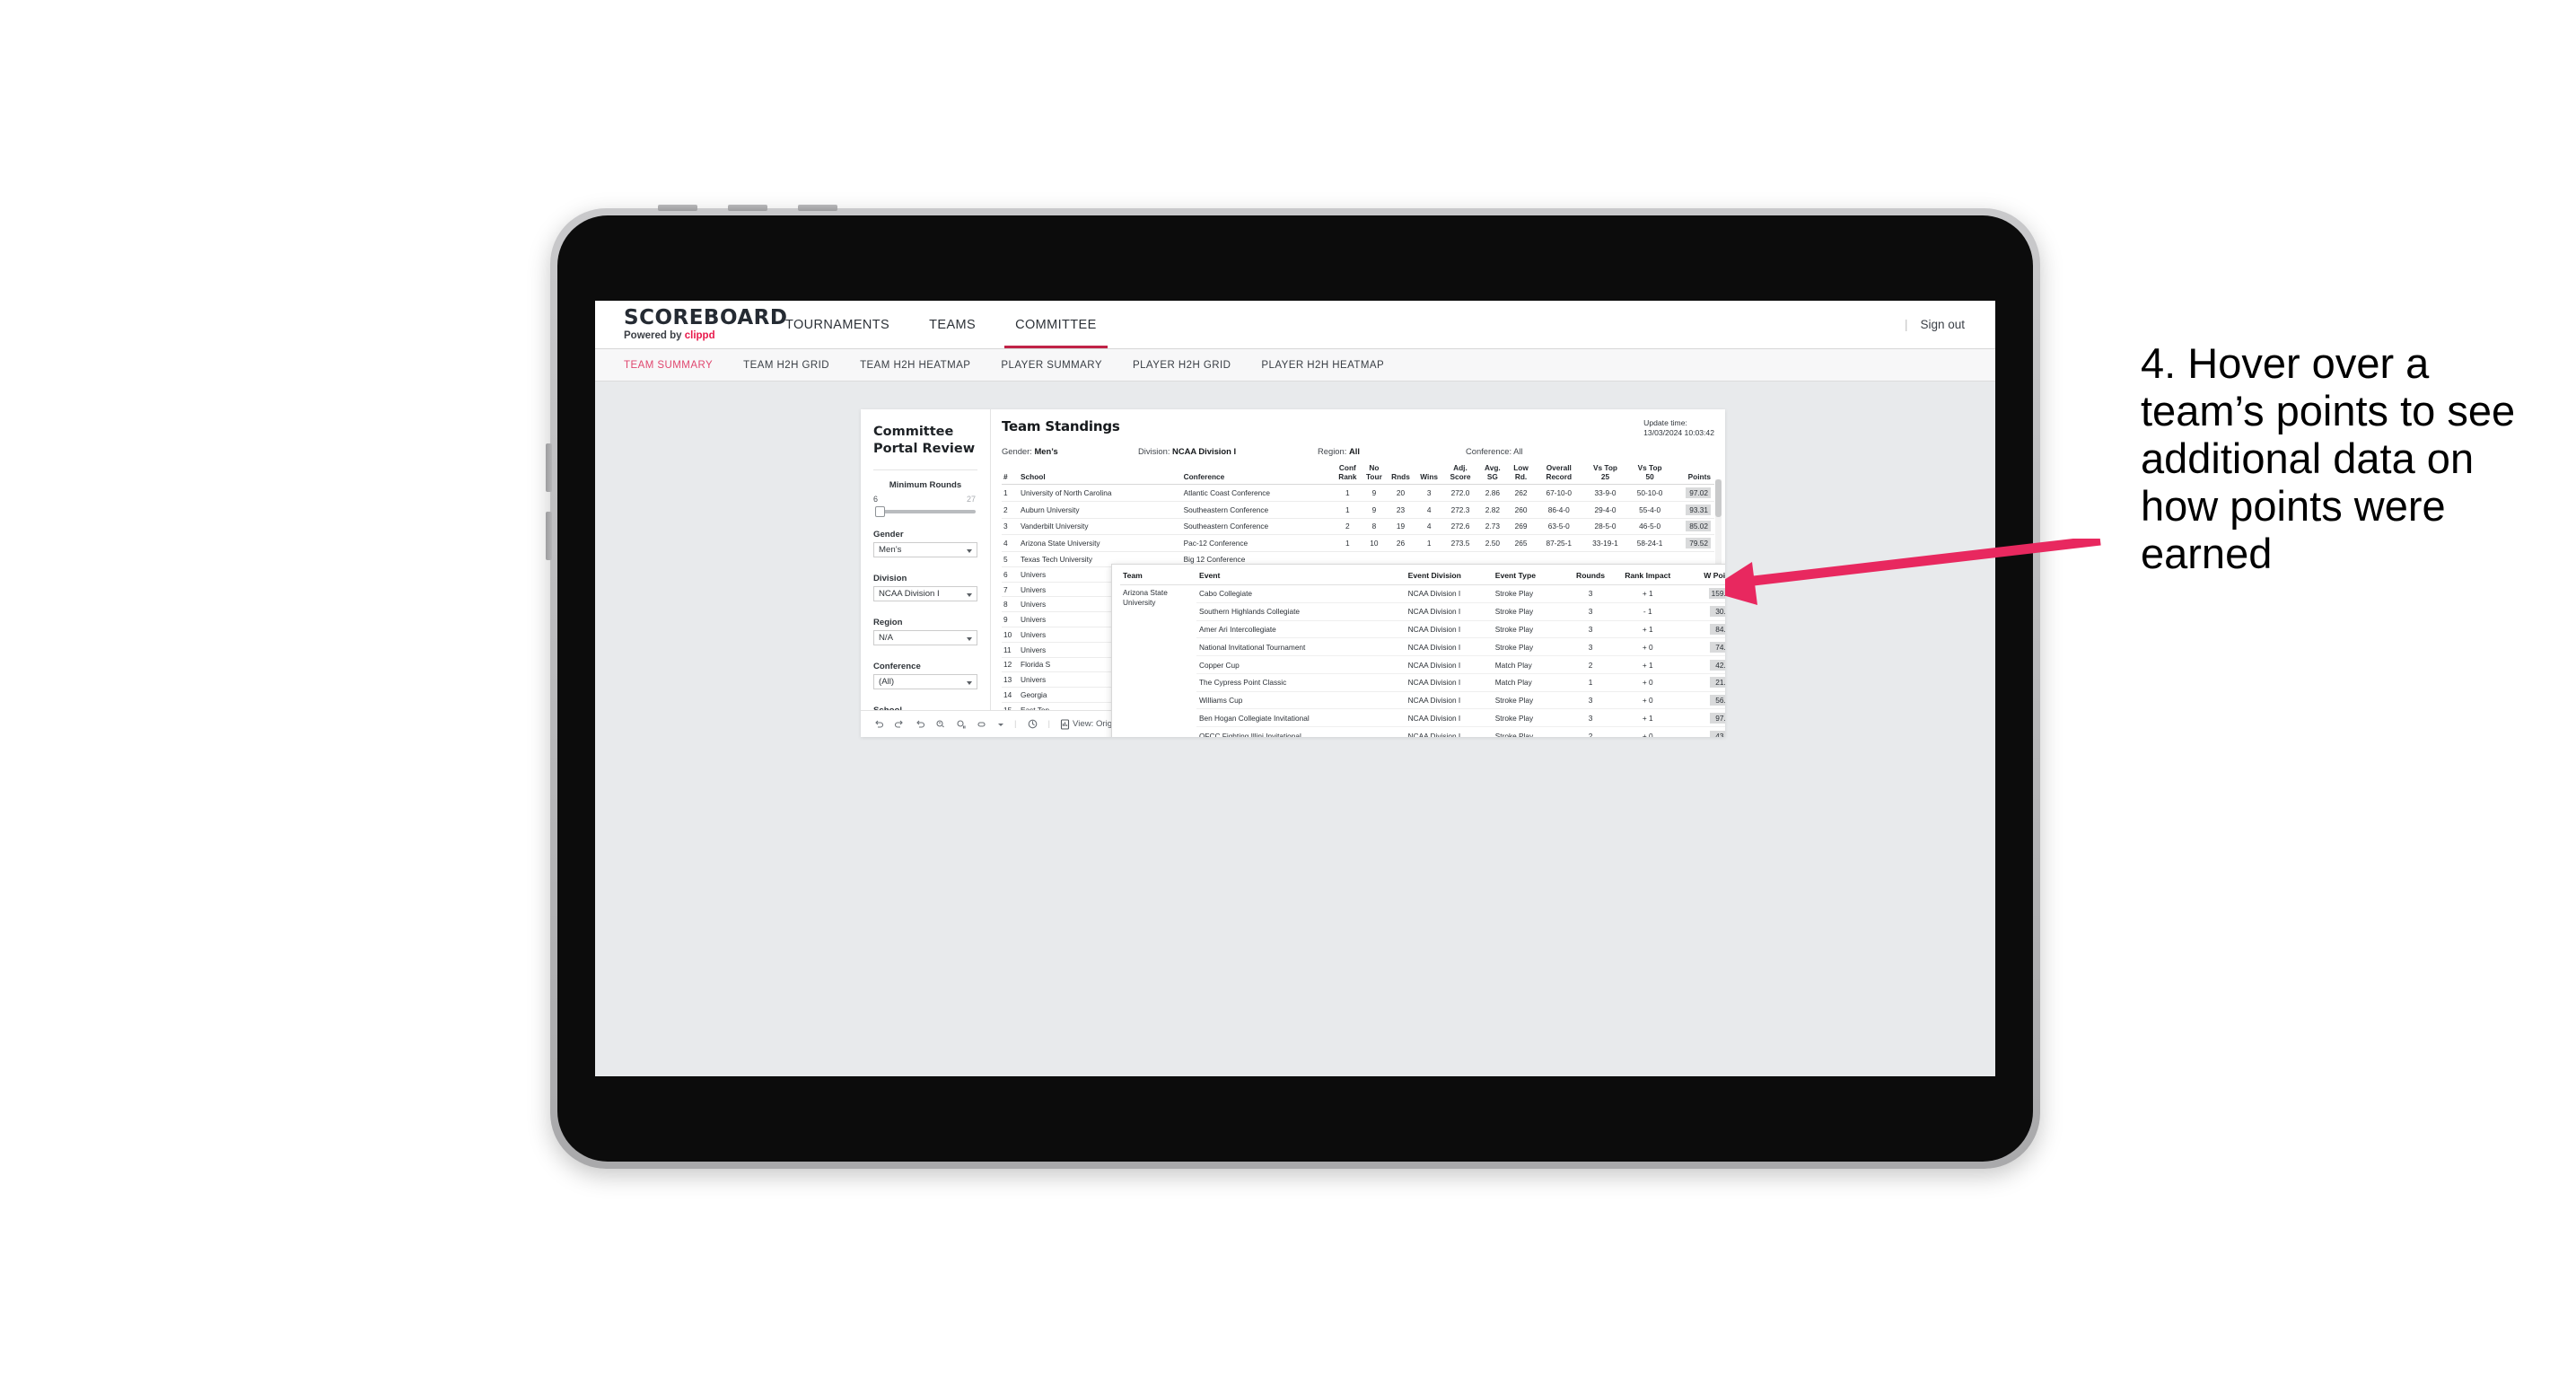  What do you see at coordinates (925, 485) in the screenshot?
I see `minimum-rounds-label: Minimum Rounds` at bounding box center [925, 485].